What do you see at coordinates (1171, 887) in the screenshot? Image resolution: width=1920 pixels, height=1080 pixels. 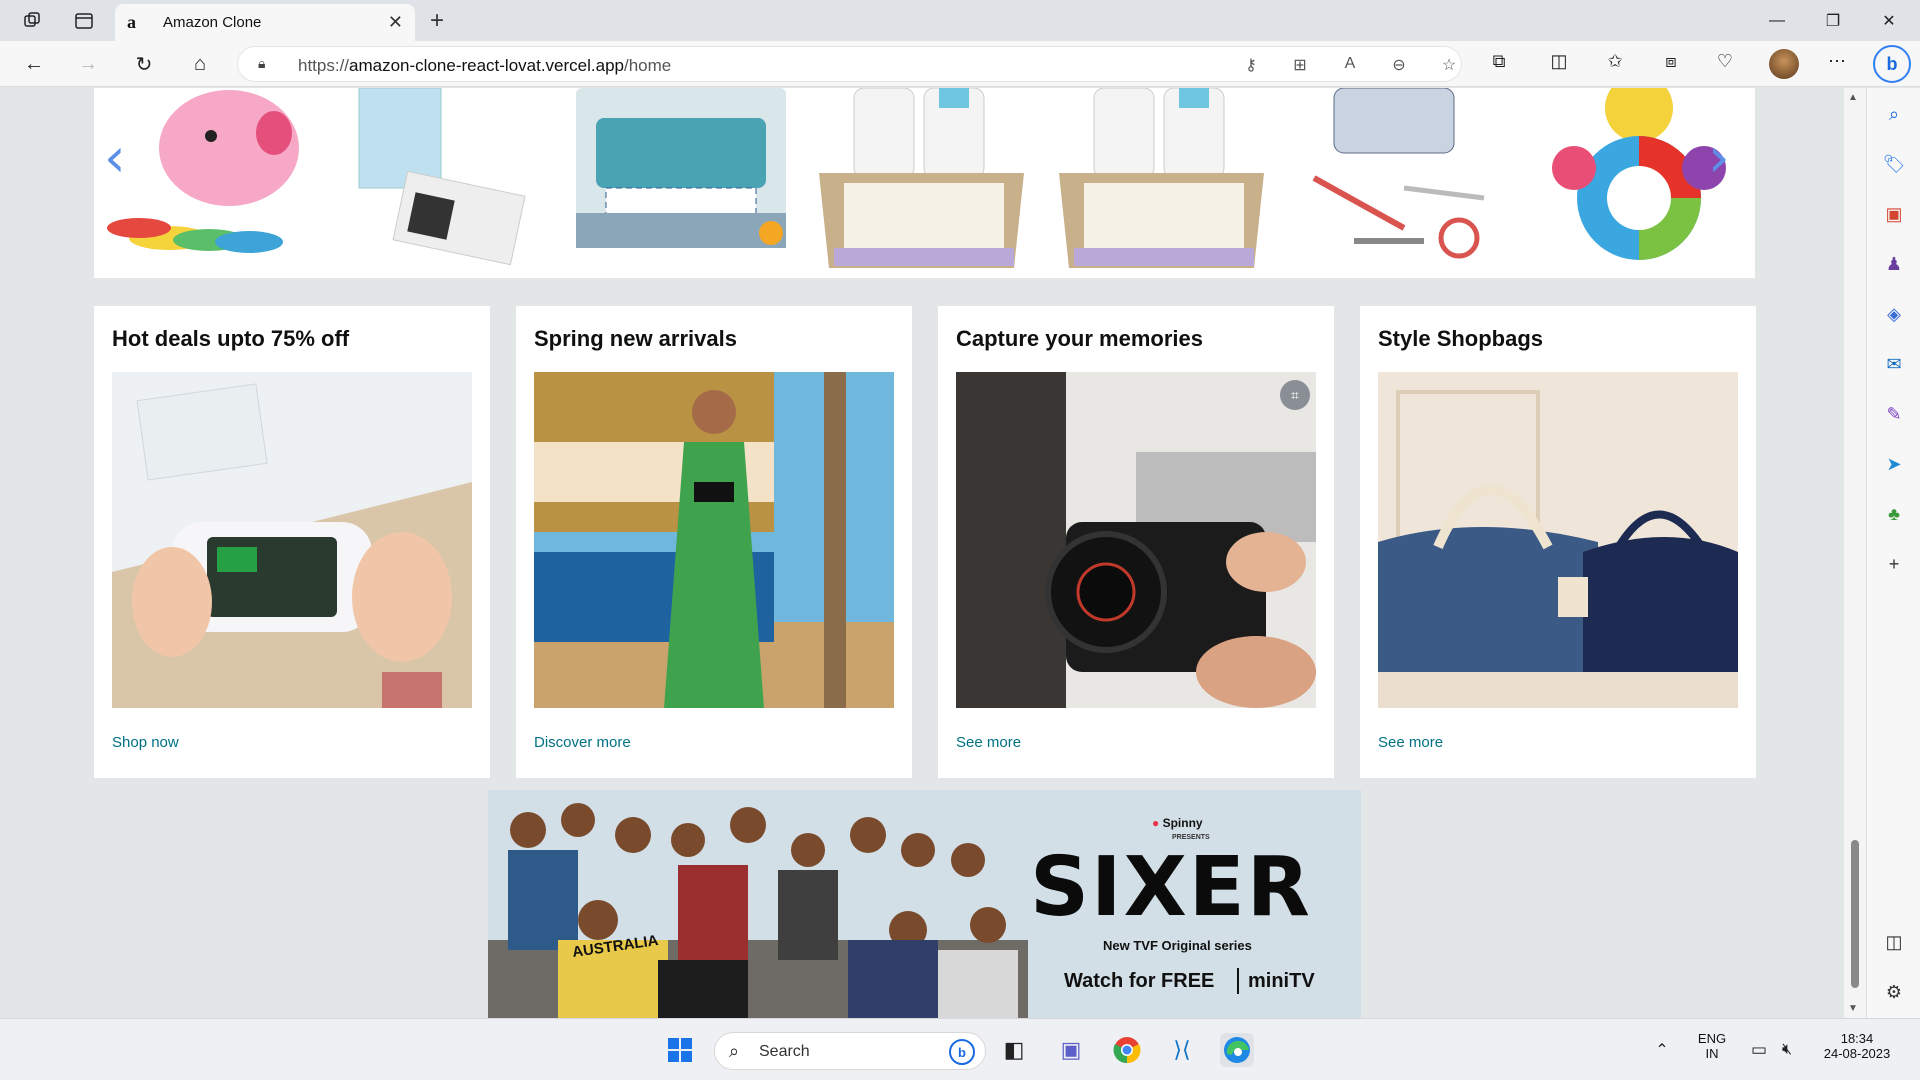 I see `banner-title: SIXER` at bounding box center [1171, 887].